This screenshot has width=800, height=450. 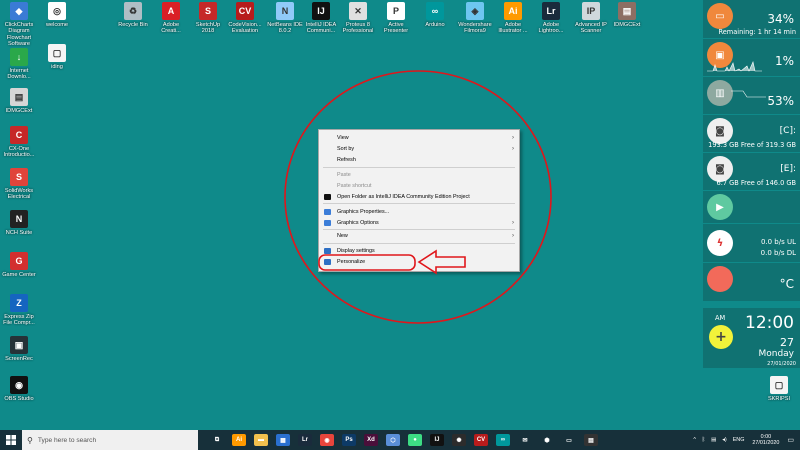 I want to click on taskbar-app-generic2-icon: ⬢, so click(x=547, y=440).